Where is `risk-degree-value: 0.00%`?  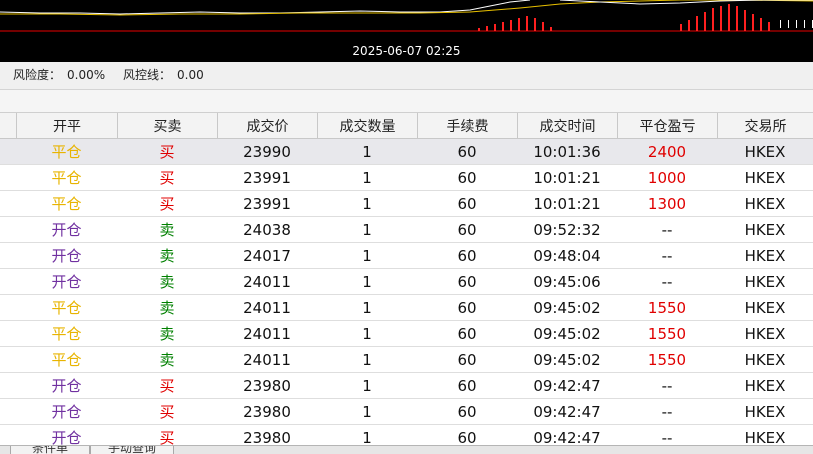
risk-degree-value: 0.00% is located at coordinates (86, 75).